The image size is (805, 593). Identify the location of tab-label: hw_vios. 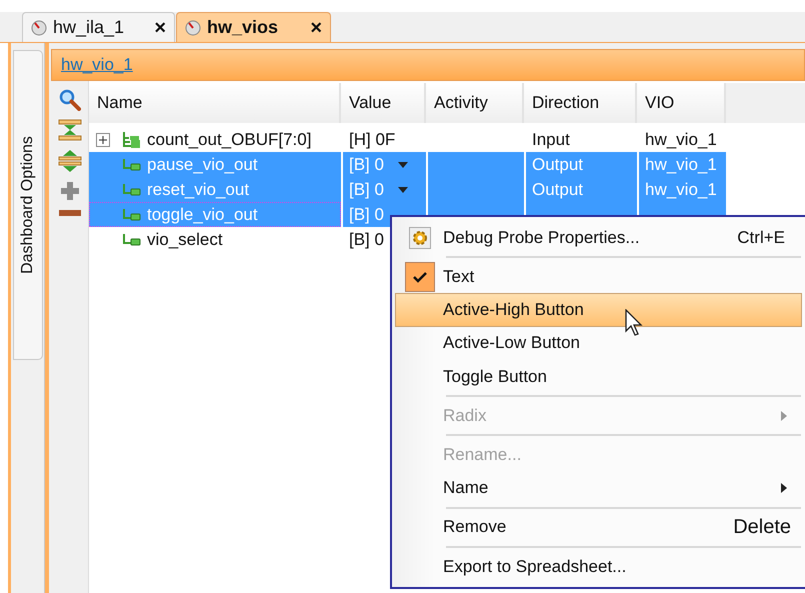
(243, 27).